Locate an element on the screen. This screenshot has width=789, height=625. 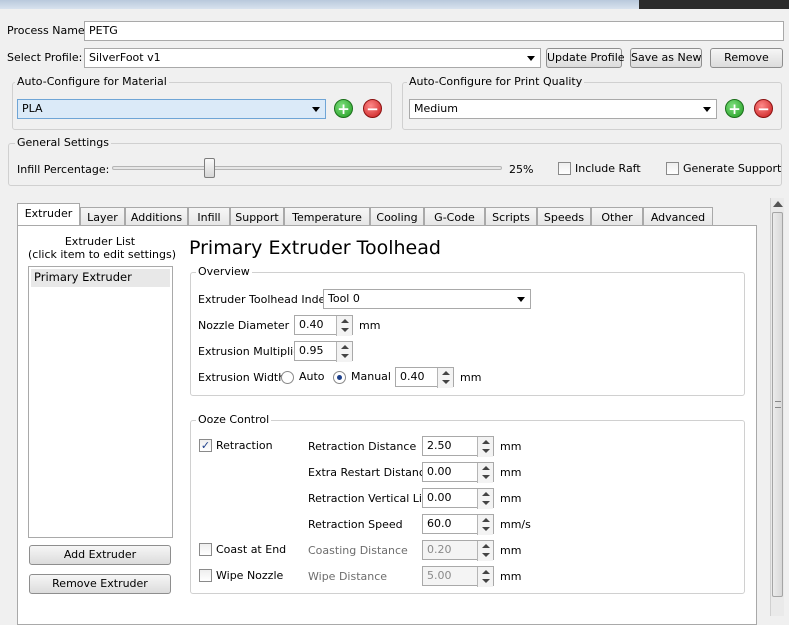
extruder-list-title: Extruder List is located at coordinates (100, 241).